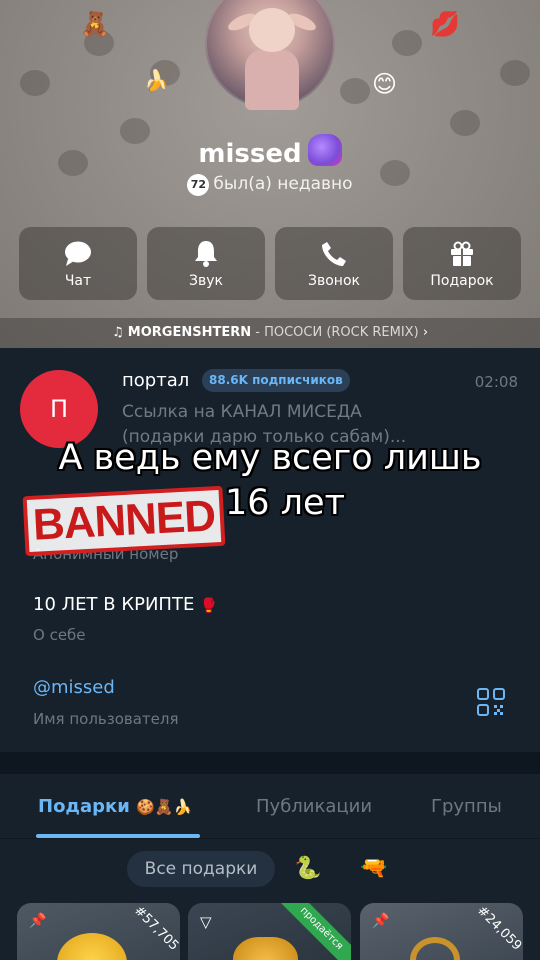 The height and width of the screenshot is (960, 540). What do you see at coordinates (270, 55) in the screenshot?
I see `avatar` at bounding box center [270, 55].